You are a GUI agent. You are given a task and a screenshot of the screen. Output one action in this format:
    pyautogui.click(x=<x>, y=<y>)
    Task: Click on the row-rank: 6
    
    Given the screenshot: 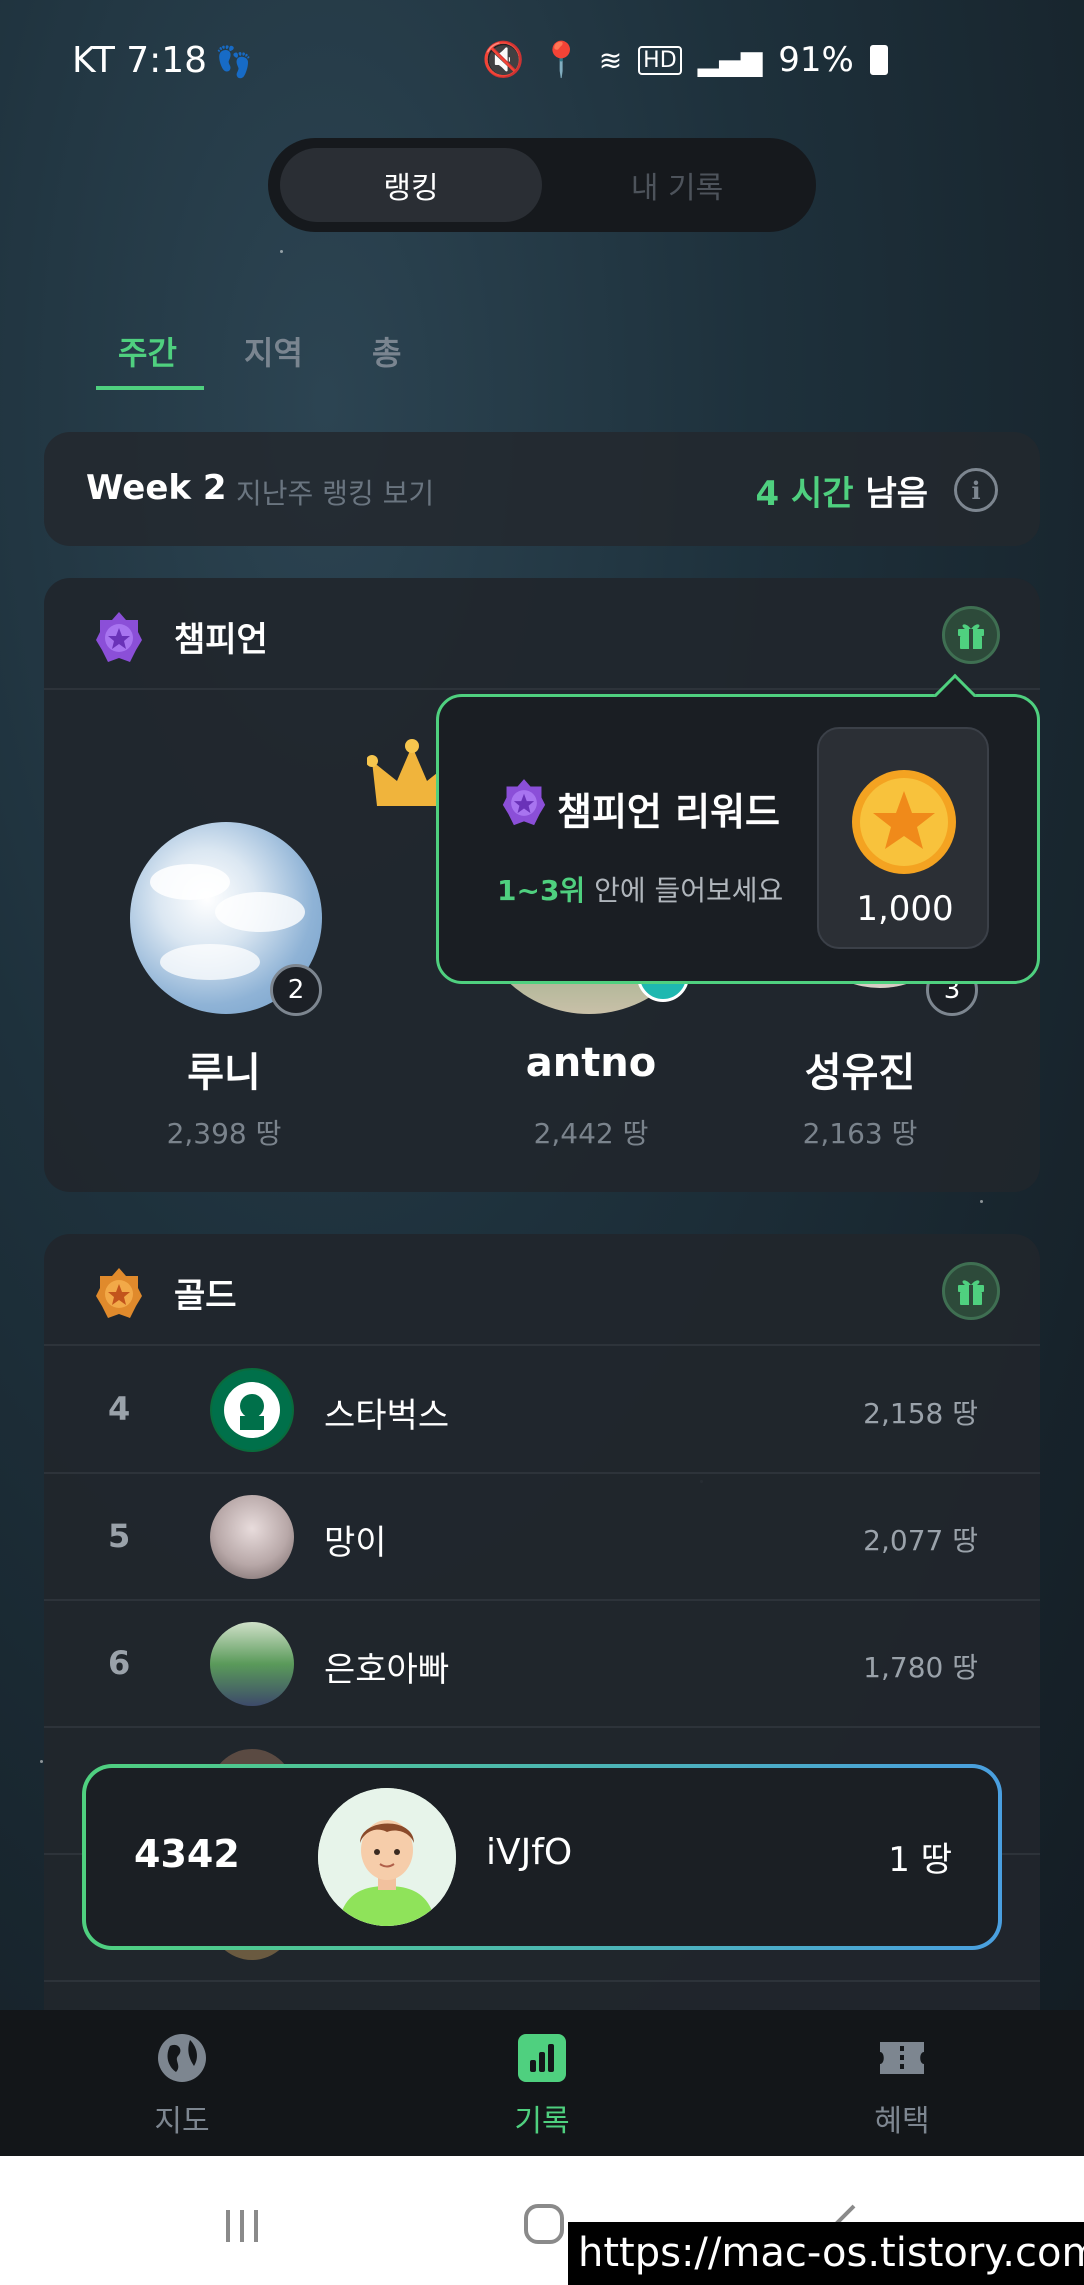 What is the action you would take?
    pyautogui.click(x=119, y=1663)
    